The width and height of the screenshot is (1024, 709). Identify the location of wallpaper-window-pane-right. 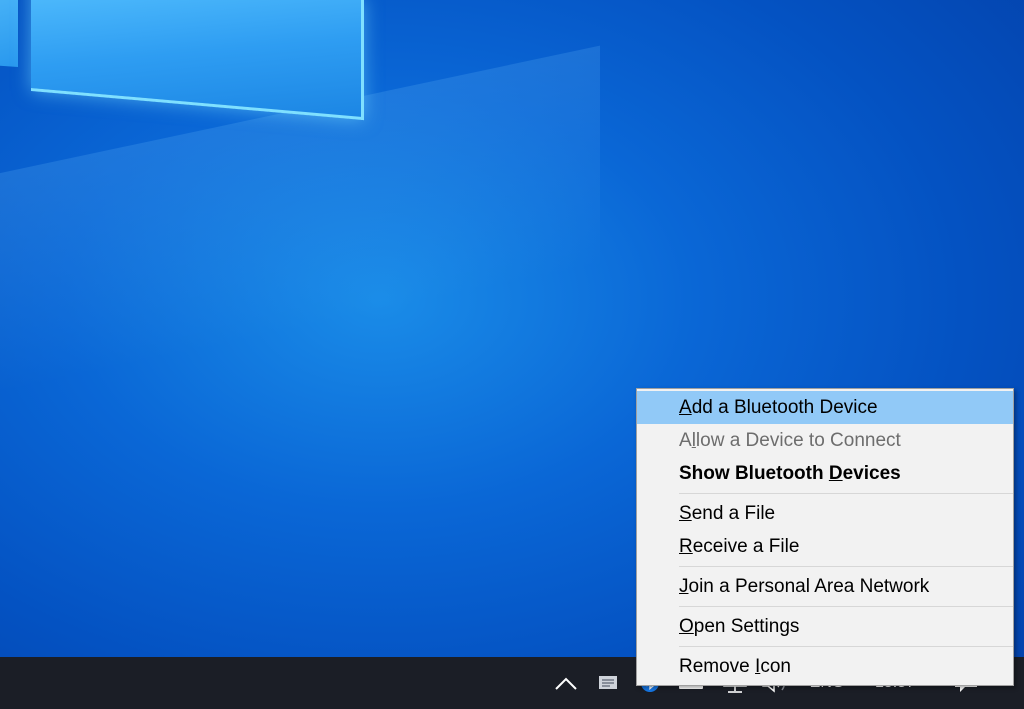
(197, 60).